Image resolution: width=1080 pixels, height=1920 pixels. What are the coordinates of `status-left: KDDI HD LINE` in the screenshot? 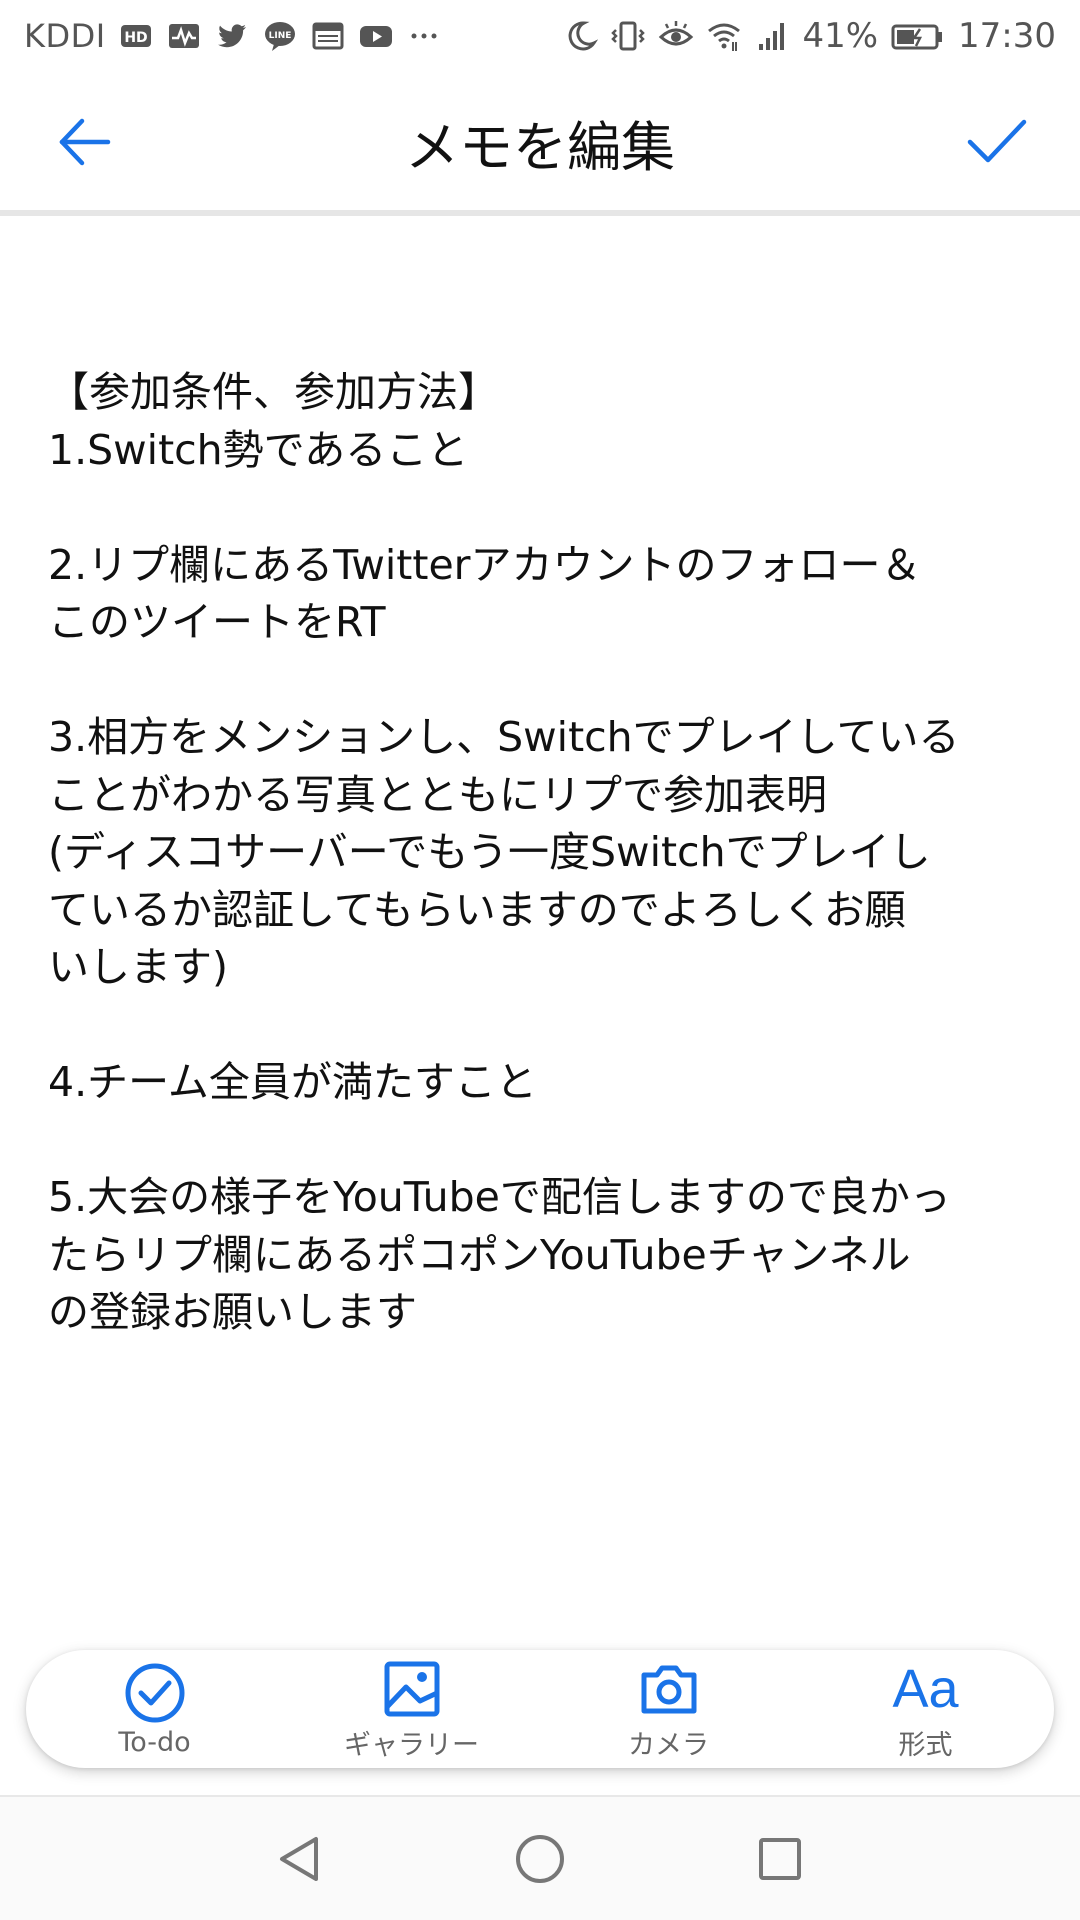 It's located at (233, 36).